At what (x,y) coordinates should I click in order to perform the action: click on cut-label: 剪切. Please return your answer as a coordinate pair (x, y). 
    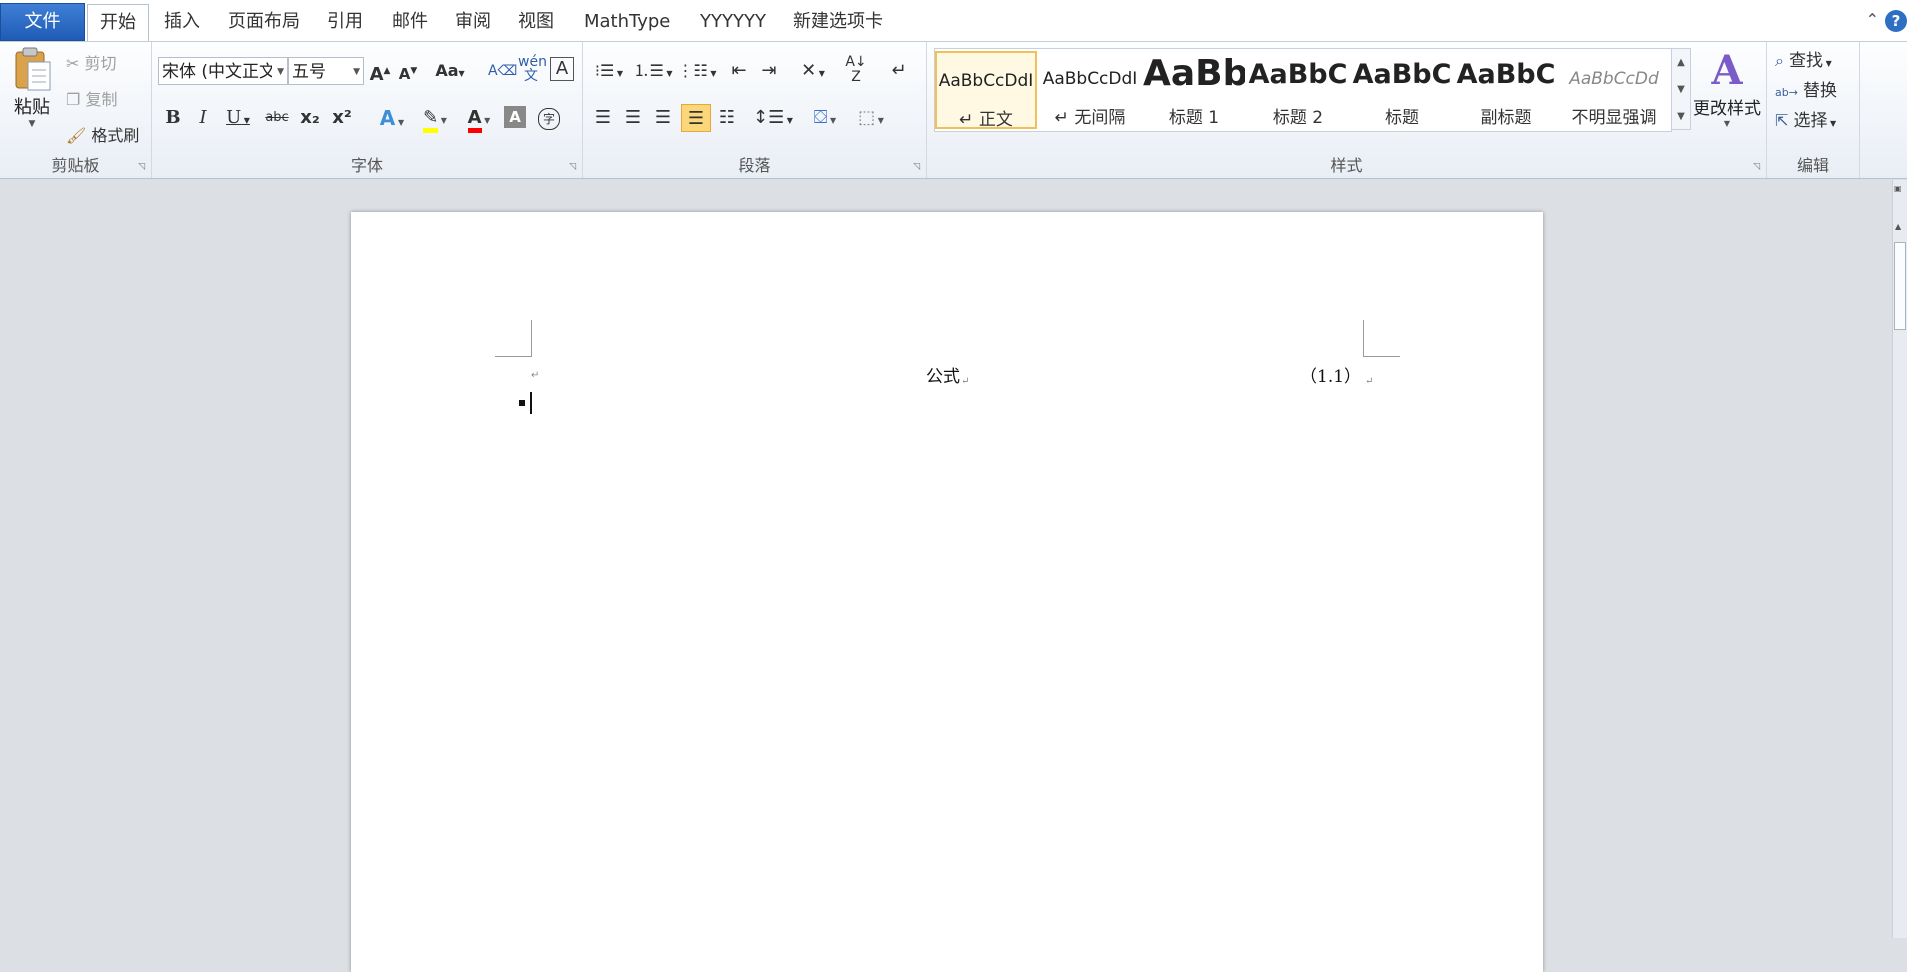
    Looking at the image, I should click on (100, 63).